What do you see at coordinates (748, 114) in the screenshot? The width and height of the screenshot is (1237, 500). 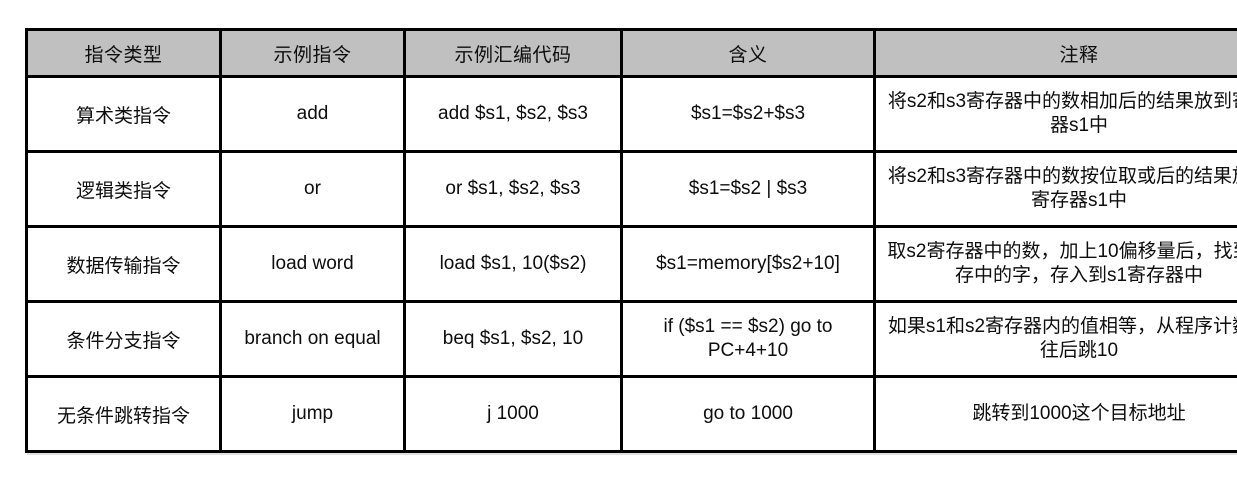 I see `cell-meaning: $s1=$s2+$s3` at bounding box center [748, 114].